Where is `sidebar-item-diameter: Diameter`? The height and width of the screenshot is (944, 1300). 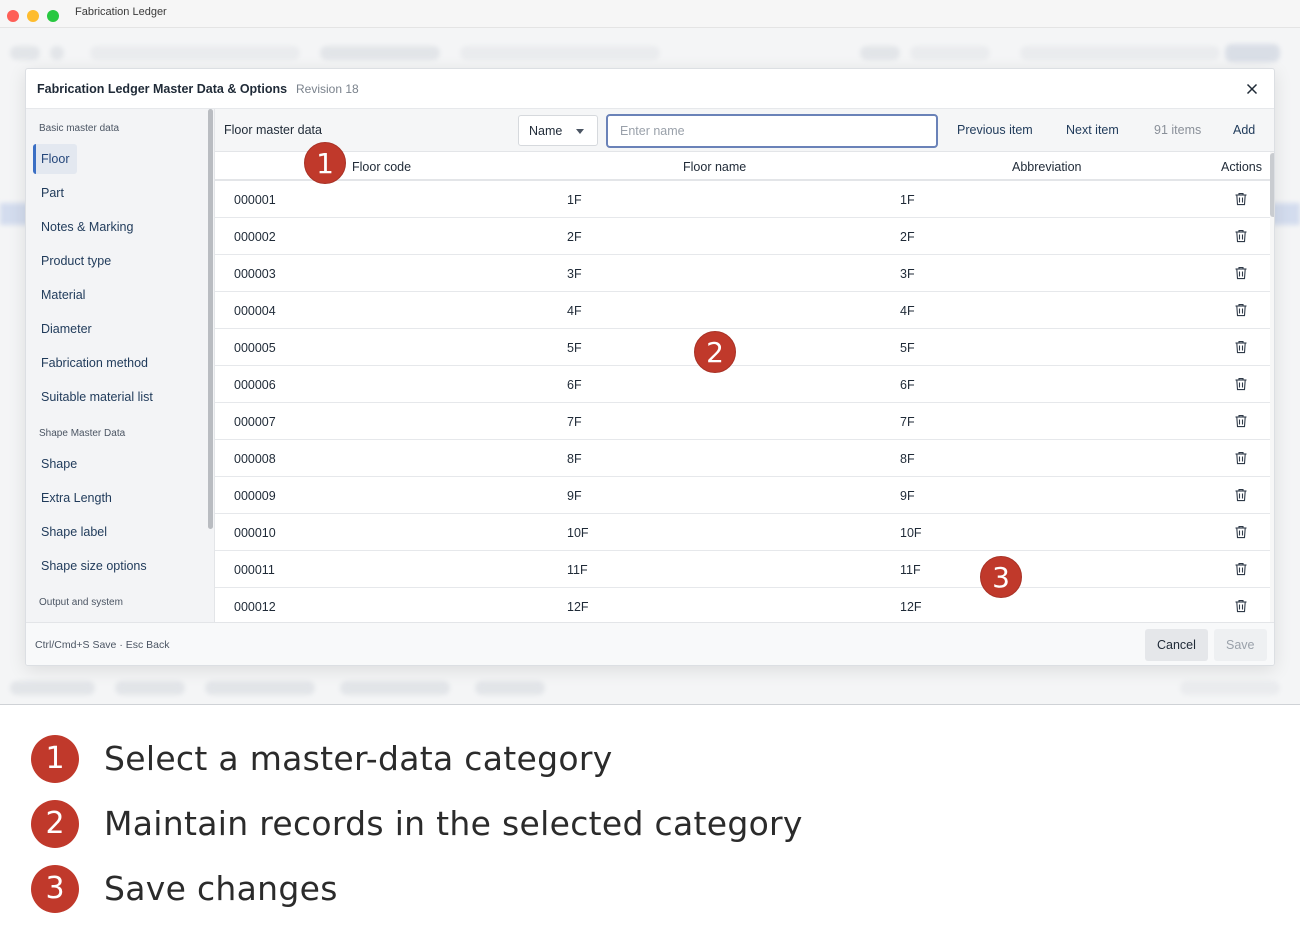 sidebar-item-diameter: Diameter is located at coordinates (66, 329).